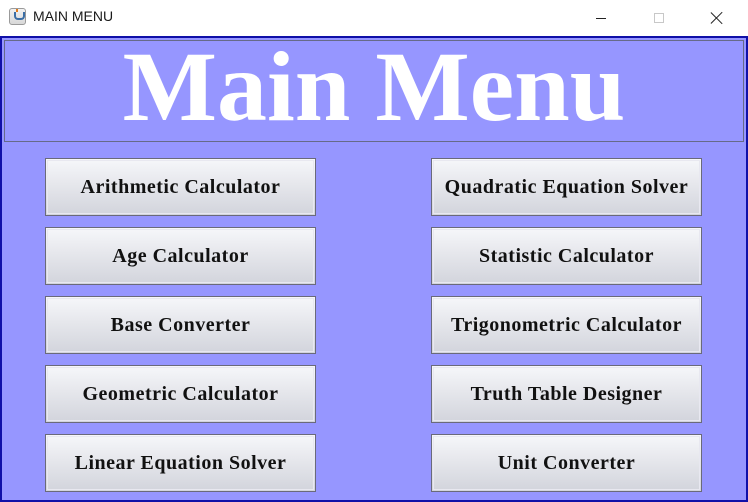 The height and width of the screenshot is (502, 748). Describe the element at coordinates (180, 463) in the screenshot. I see `linear-equation-solver-button: Linear Equation Solver` at that location.